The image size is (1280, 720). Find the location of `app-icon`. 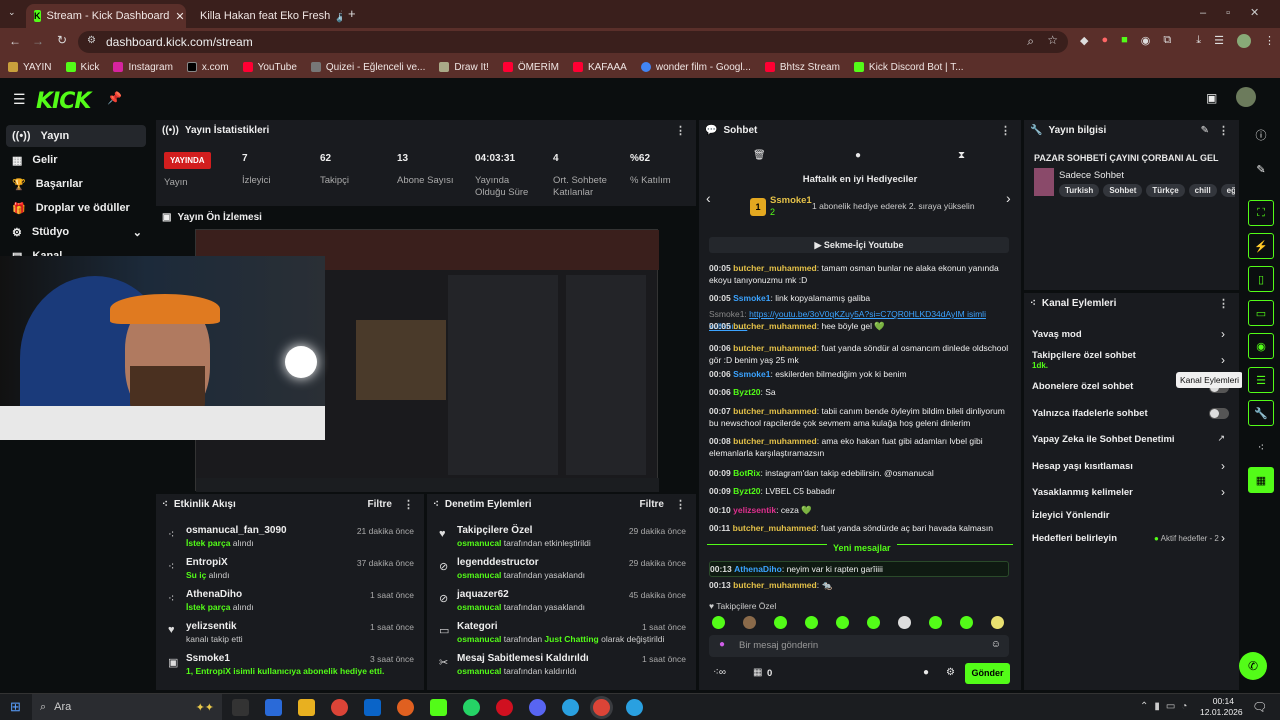

app-icon is located at coordinates (634, 707).